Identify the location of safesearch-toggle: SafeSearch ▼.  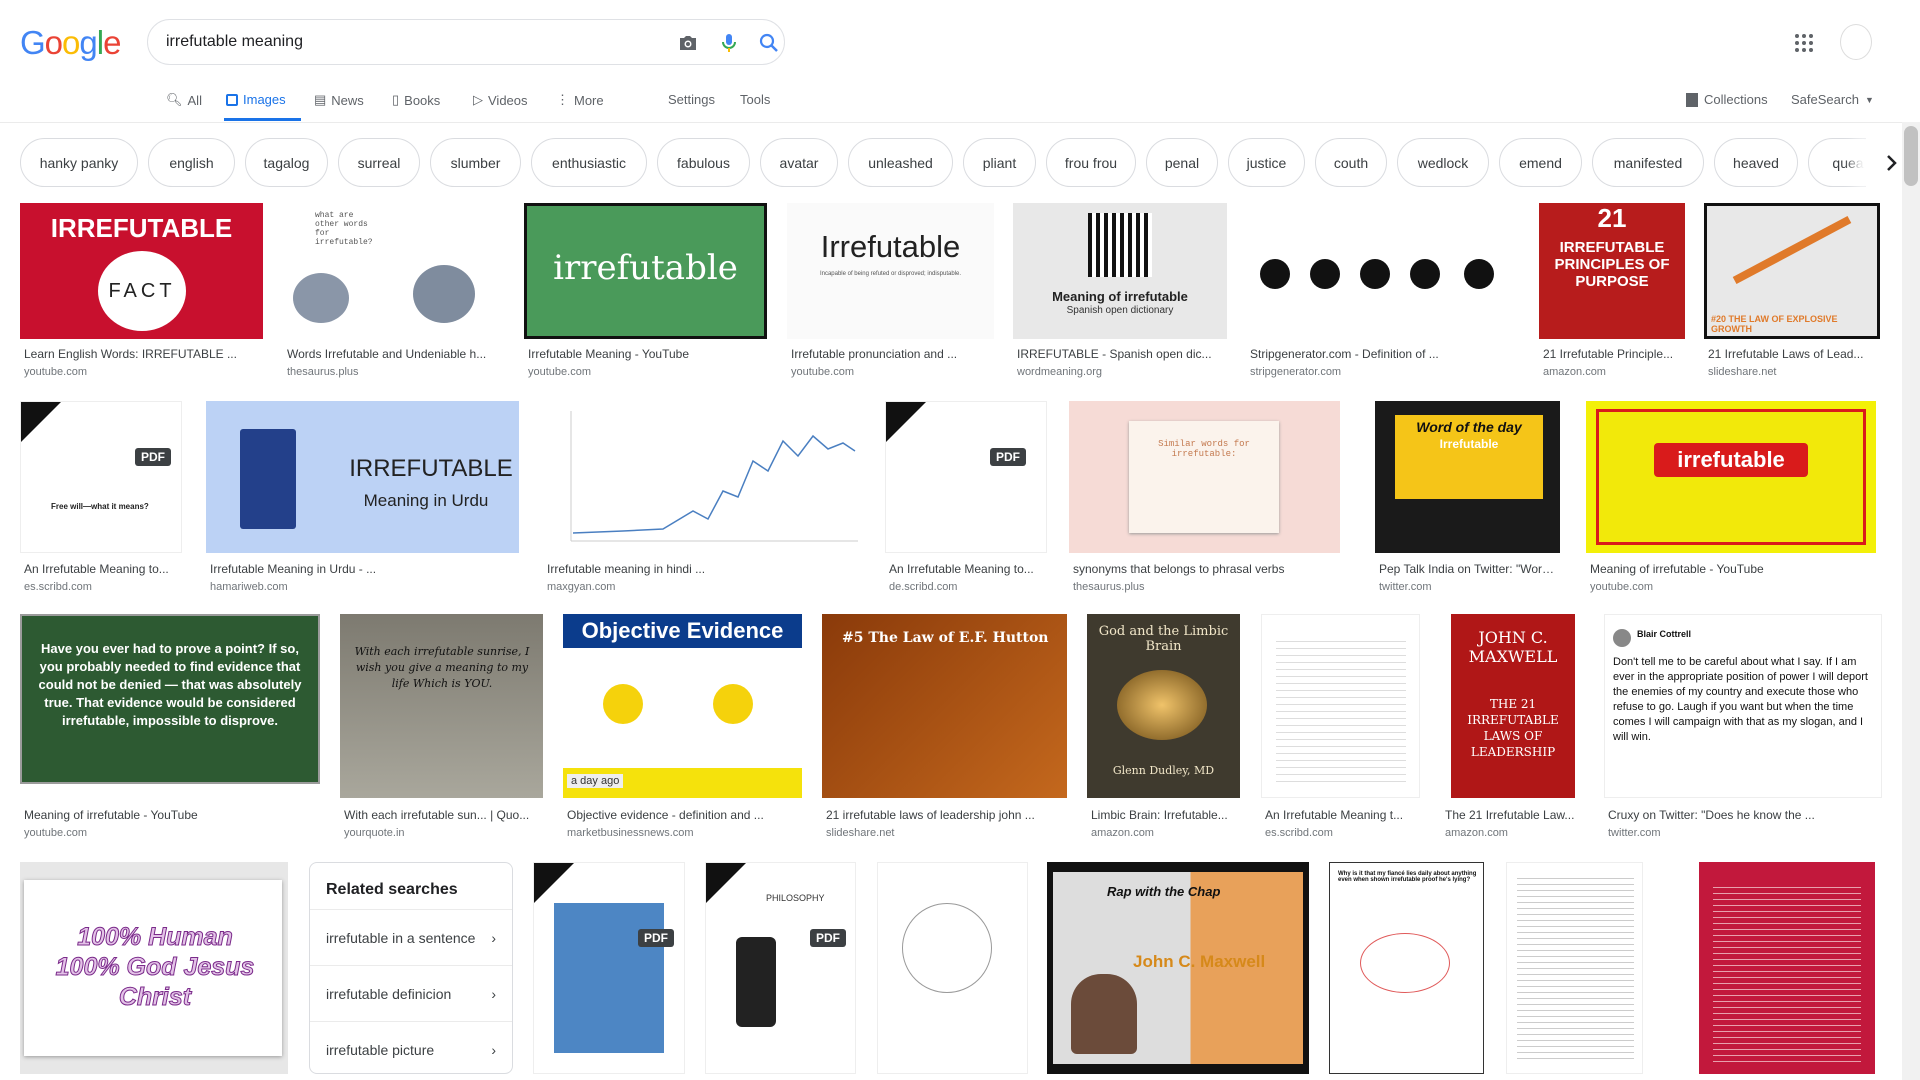
(1832, 99).